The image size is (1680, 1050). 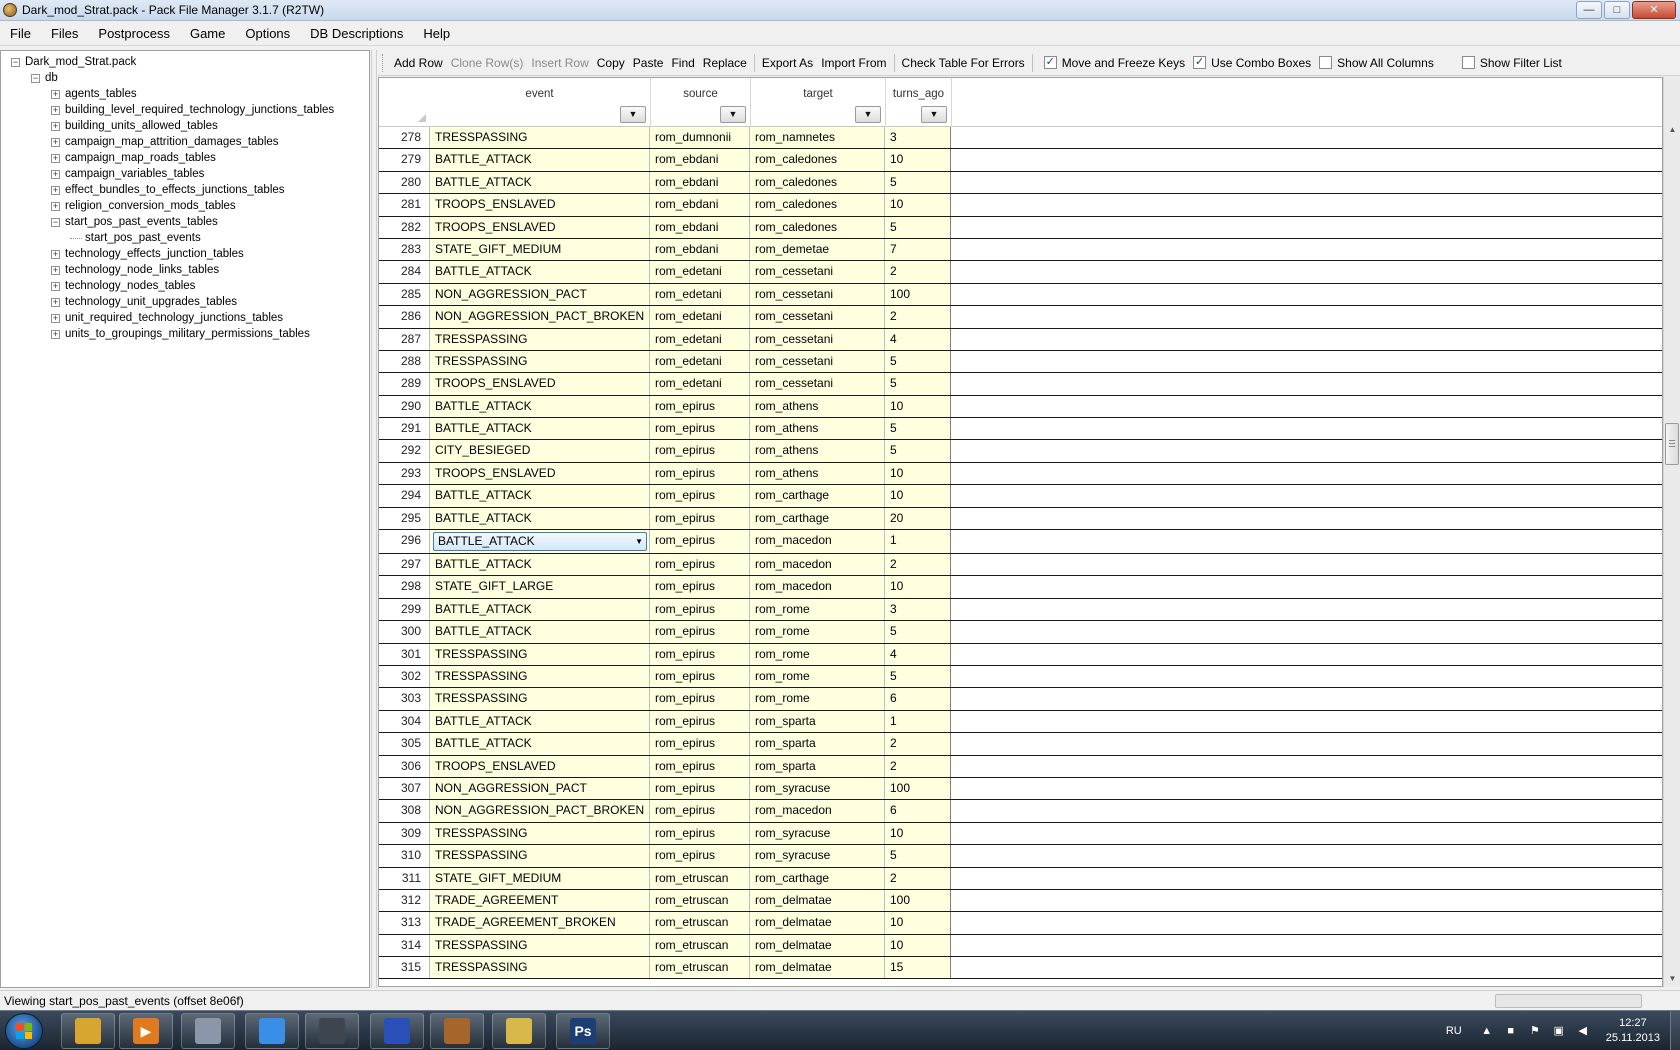 What do you see at coordinates (190, 238) in the screenshot?
I see `tree-leaf-item: start_pos_past_events` at bounding box center [190, 238].